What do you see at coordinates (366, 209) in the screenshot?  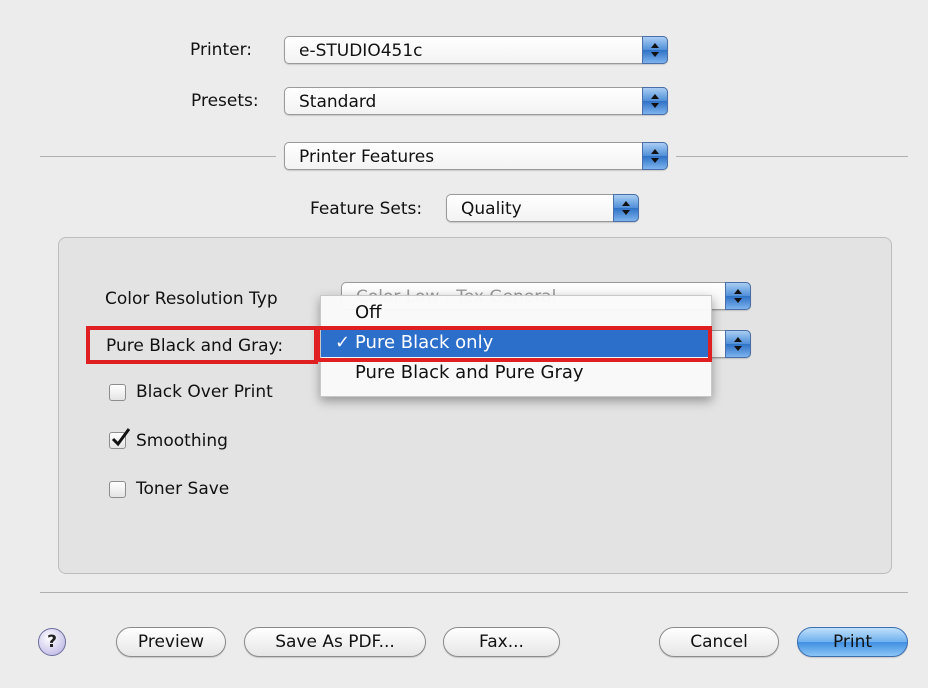 I see `feature-sets-label: Feature Sets:` at bounding box center [366, 209].